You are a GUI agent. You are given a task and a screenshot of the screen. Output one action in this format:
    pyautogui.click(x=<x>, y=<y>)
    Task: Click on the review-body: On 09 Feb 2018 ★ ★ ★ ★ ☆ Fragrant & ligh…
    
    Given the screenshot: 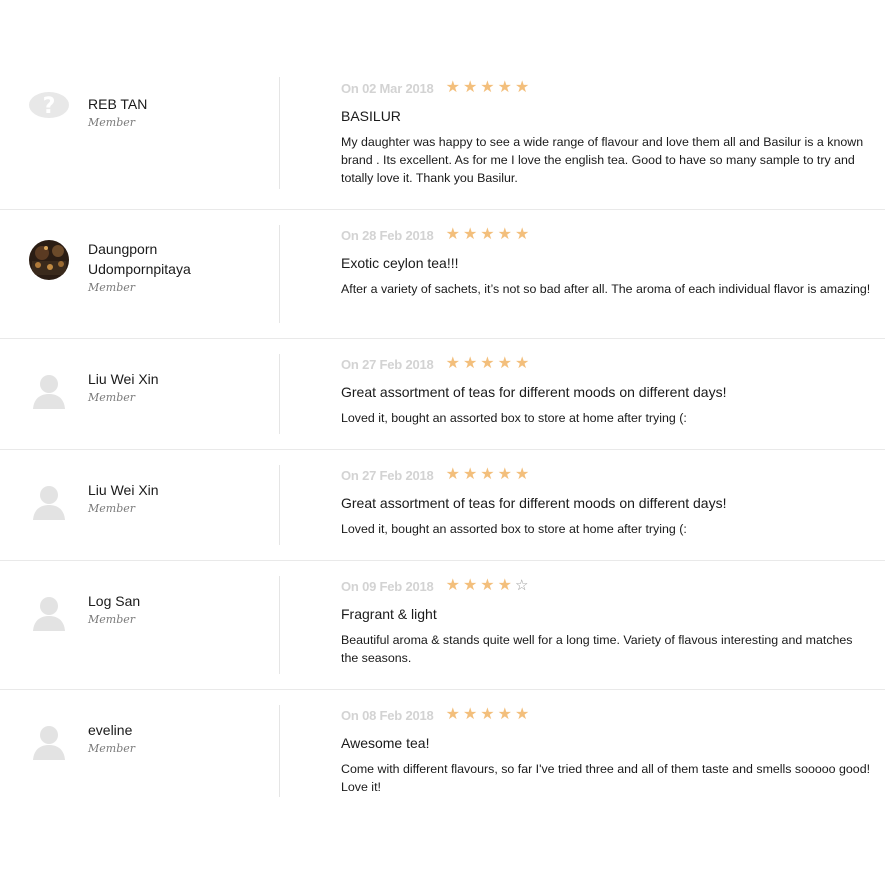 What is the action you would take?
    pyautogui.click(x=582, y=625)
    